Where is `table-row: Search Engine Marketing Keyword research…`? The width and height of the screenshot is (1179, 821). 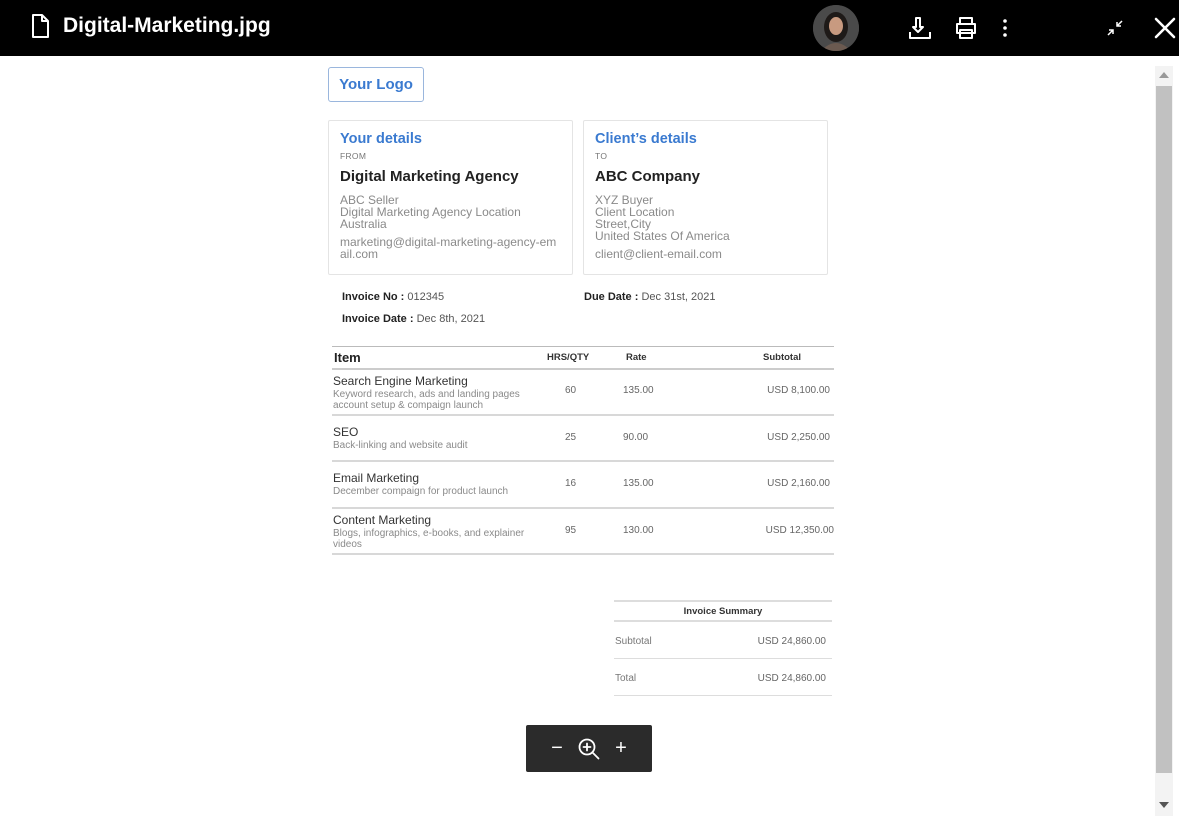 table-row: Search Engine Marketing Keyword research… is located at coordinates (583, 393).